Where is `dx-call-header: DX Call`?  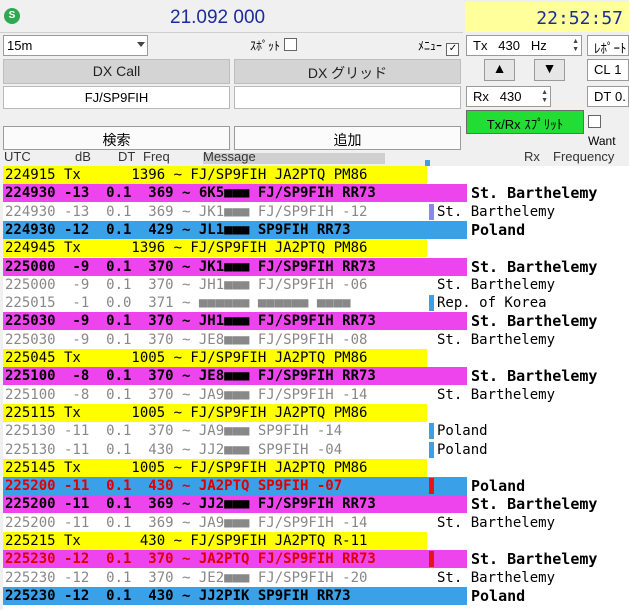 dx-call-header: DX Call is located at coordinates (116, 71).